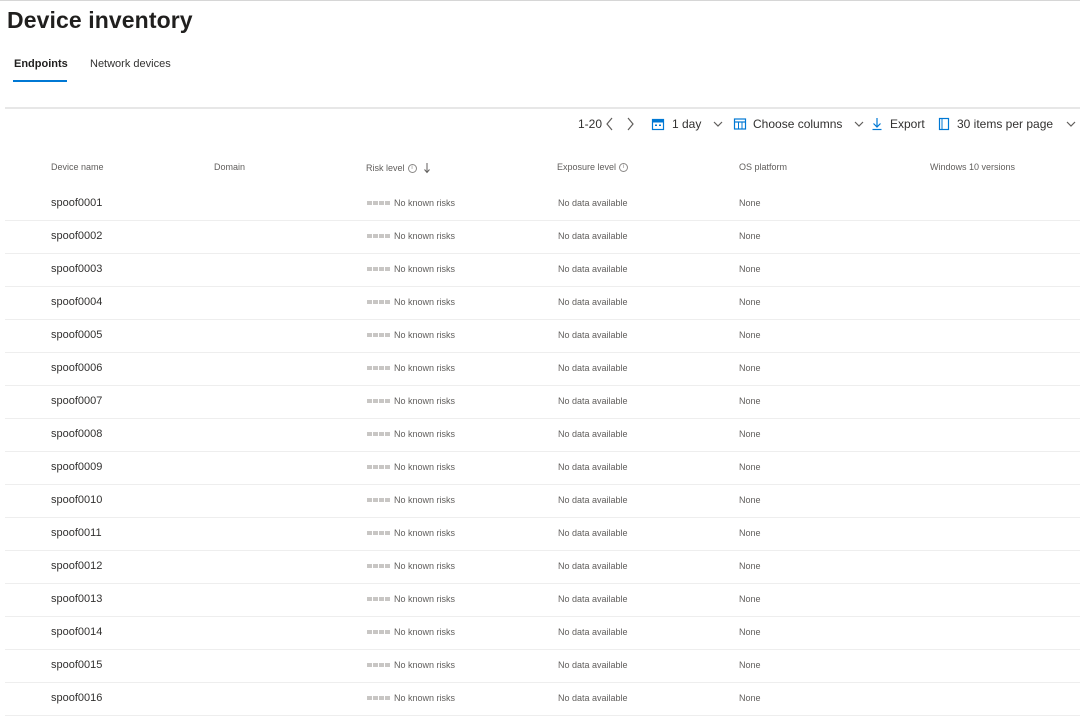 The height and width of the screenshot is (721, 1080). What do you see at coordinates (76, 335) in the screenshot?
I see `device-name-cell: spoof0005` at bounding box center [76, 335].